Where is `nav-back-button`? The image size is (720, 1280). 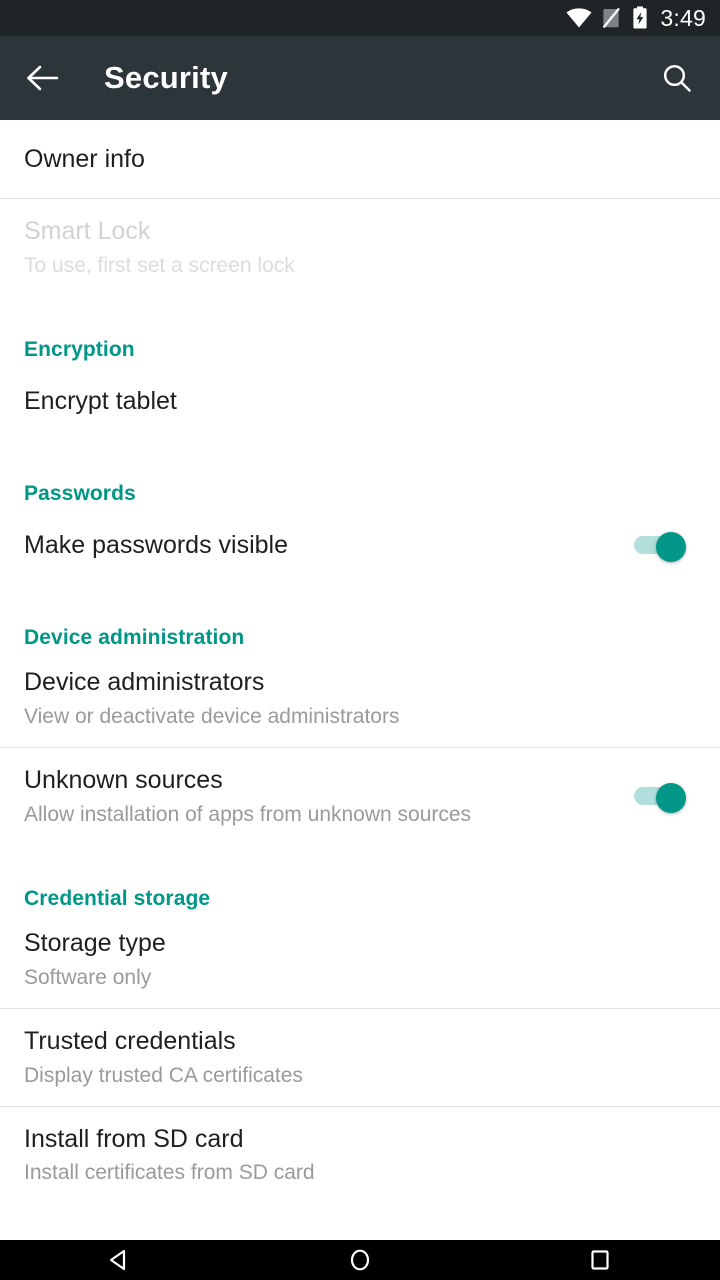 nav-back-button is located at coordinates (120, 1260).